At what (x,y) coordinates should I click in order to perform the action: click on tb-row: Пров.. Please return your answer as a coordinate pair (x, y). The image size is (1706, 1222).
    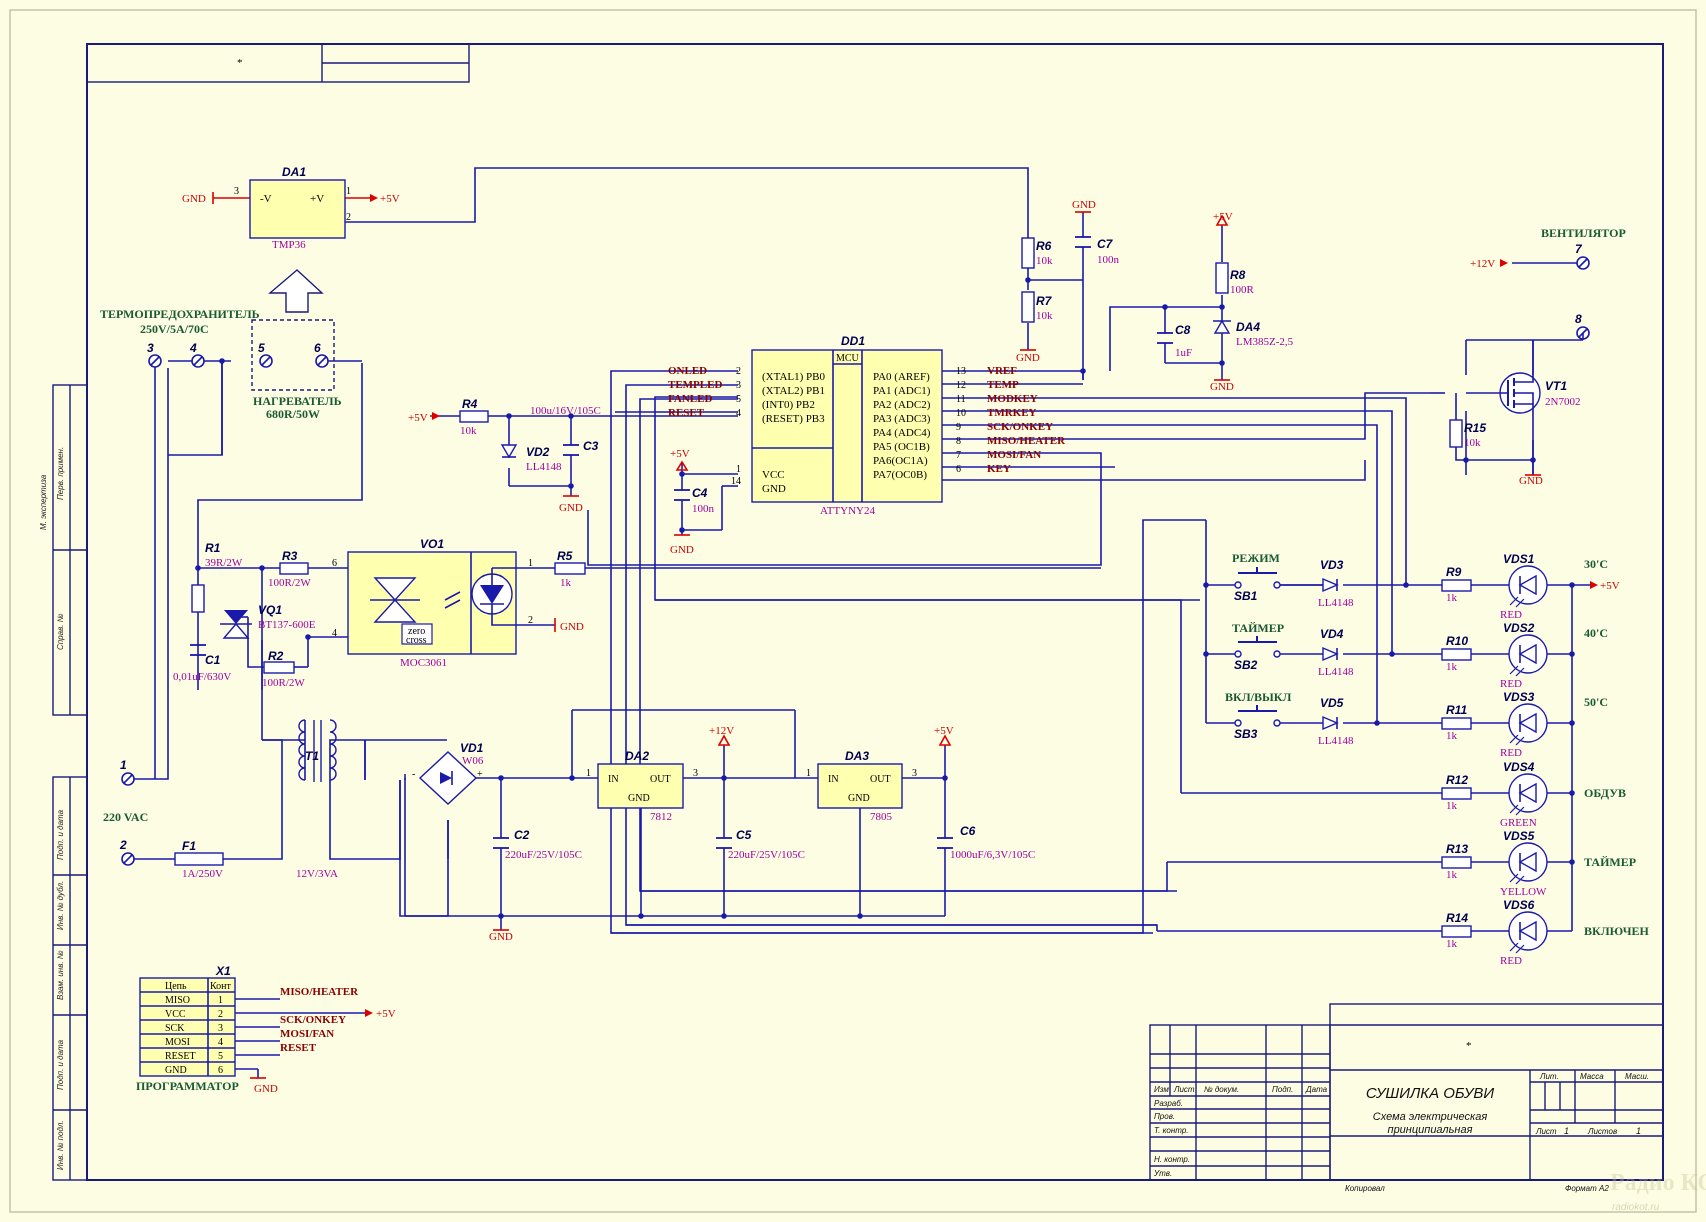
    Looking at the image, I should click on (1164, 1116).